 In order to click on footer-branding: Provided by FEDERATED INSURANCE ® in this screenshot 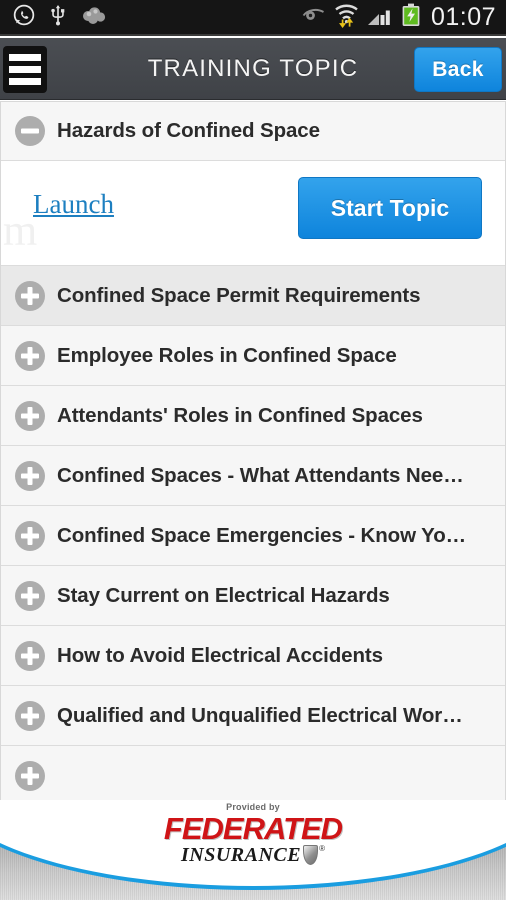, I will do `click(253, 850)`.